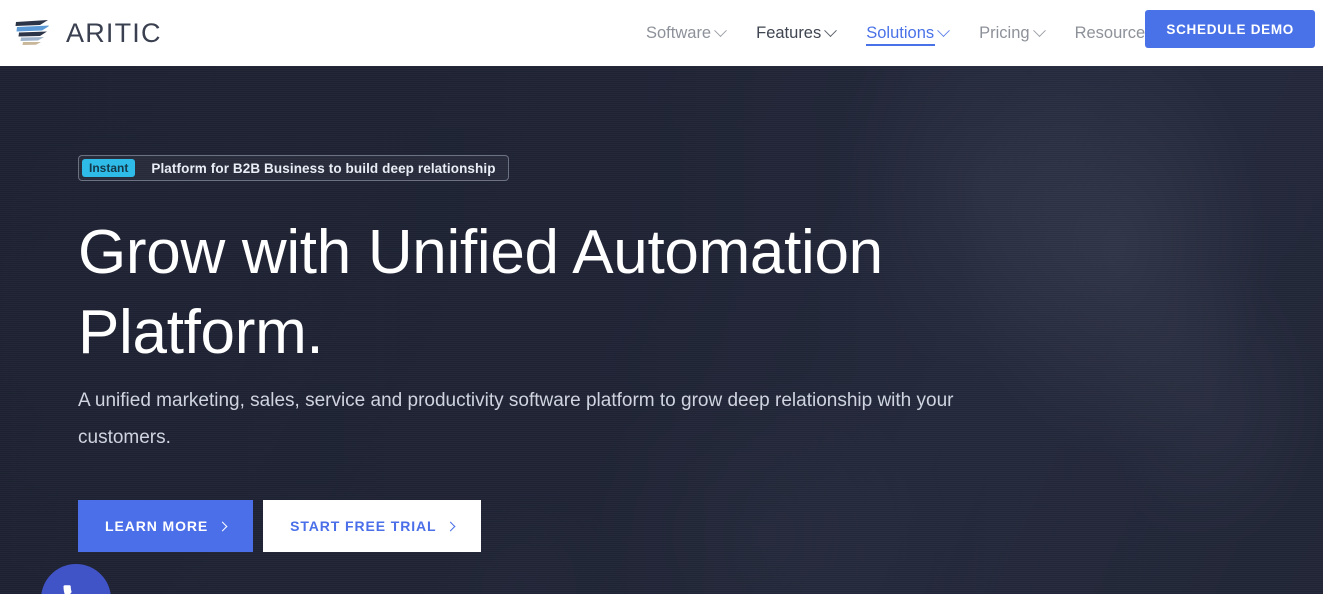 The width and height of the screenshot is (1323, 594). I want to click on logo-text: ARITIC, so click(114, 32).